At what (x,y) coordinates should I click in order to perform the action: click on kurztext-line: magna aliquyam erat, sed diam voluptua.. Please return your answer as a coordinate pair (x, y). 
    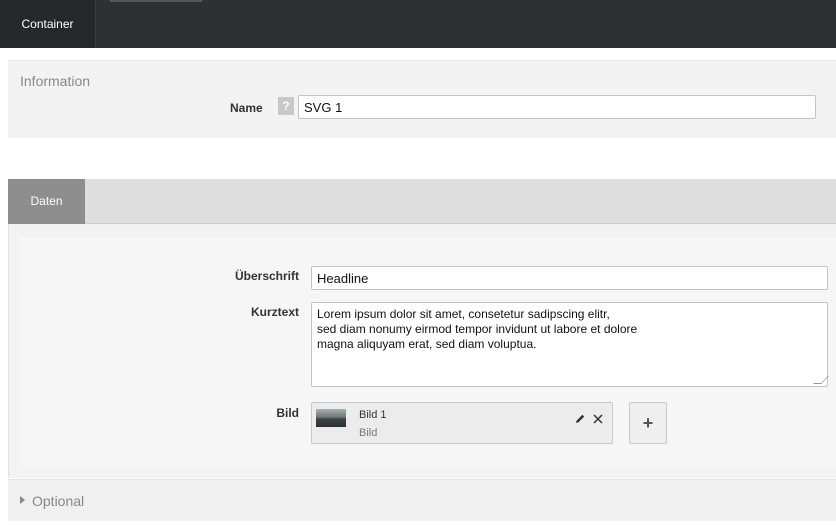
    Looking at the image, I should click on (427, 344).